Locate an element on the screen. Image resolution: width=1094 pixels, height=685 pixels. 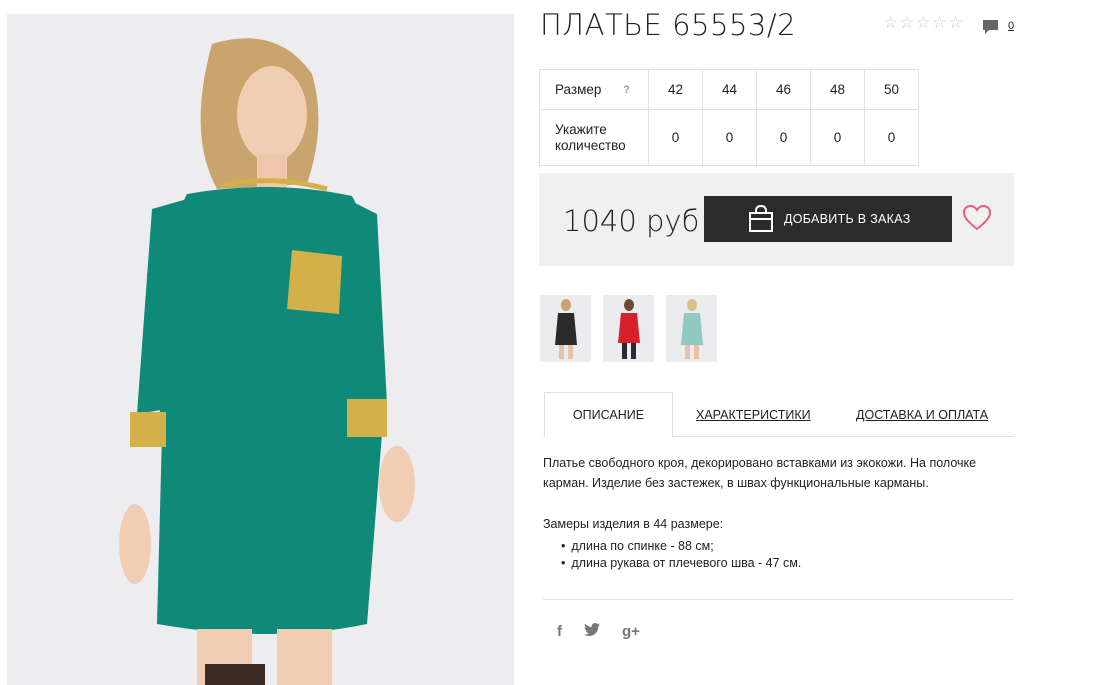
quantity-input-42: 0 is located at coordinates (675, 137).